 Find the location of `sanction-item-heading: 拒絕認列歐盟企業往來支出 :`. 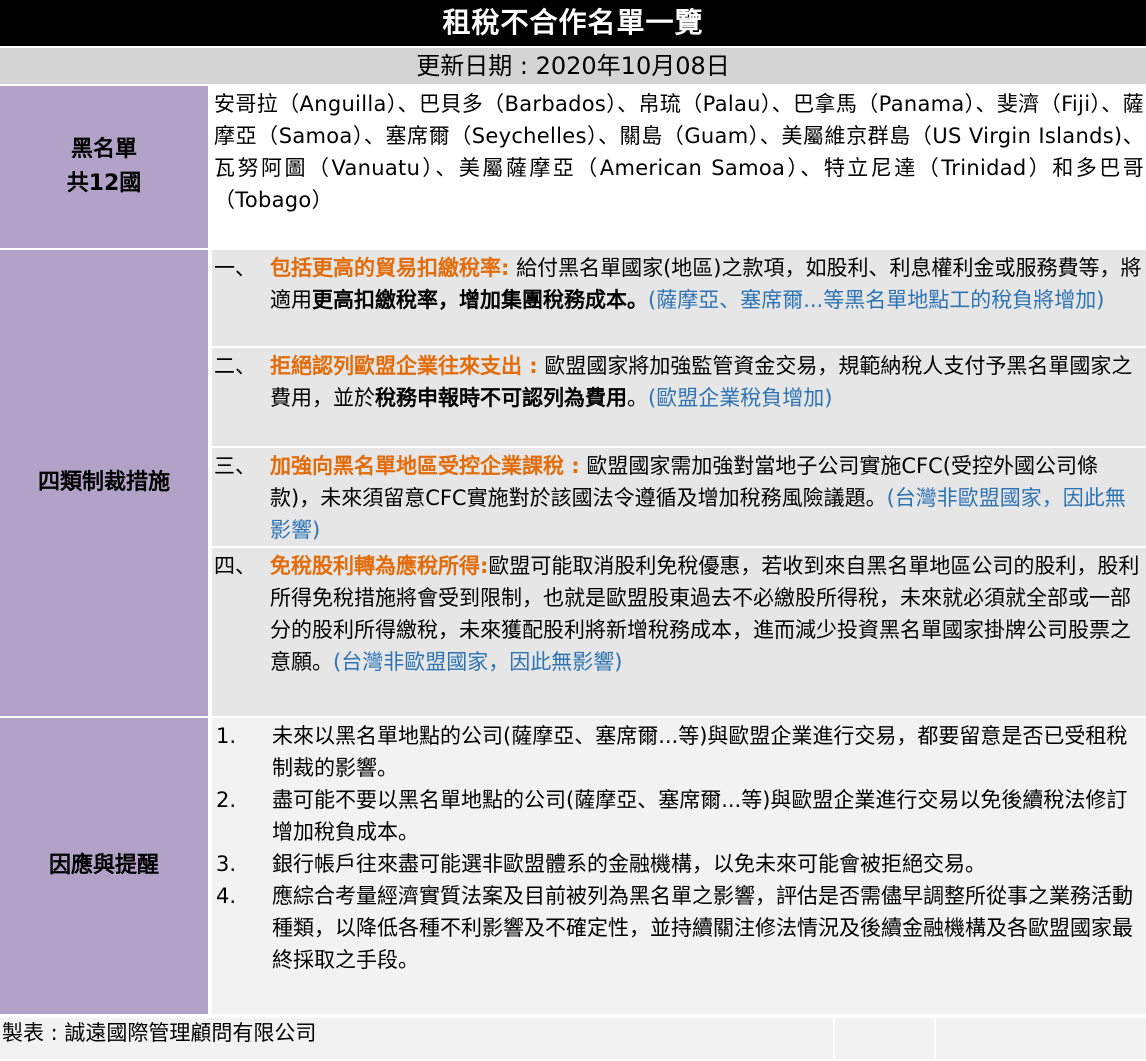

sanction-item-heading: 拒絕認列歐盟企業往來支出 : is located at coordinates (404, 366).